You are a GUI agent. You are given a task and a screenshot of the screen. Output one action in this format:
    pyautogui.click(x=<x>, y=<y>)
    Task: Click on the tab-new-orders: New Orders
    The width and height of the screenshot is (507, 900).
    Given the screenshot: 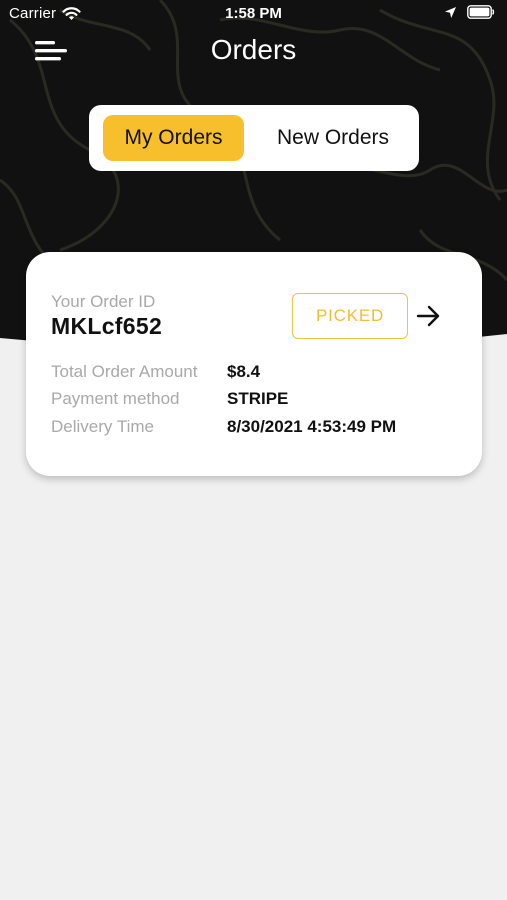 What is the action you would take?
    pyautogui.click(x=333, y=138)
    